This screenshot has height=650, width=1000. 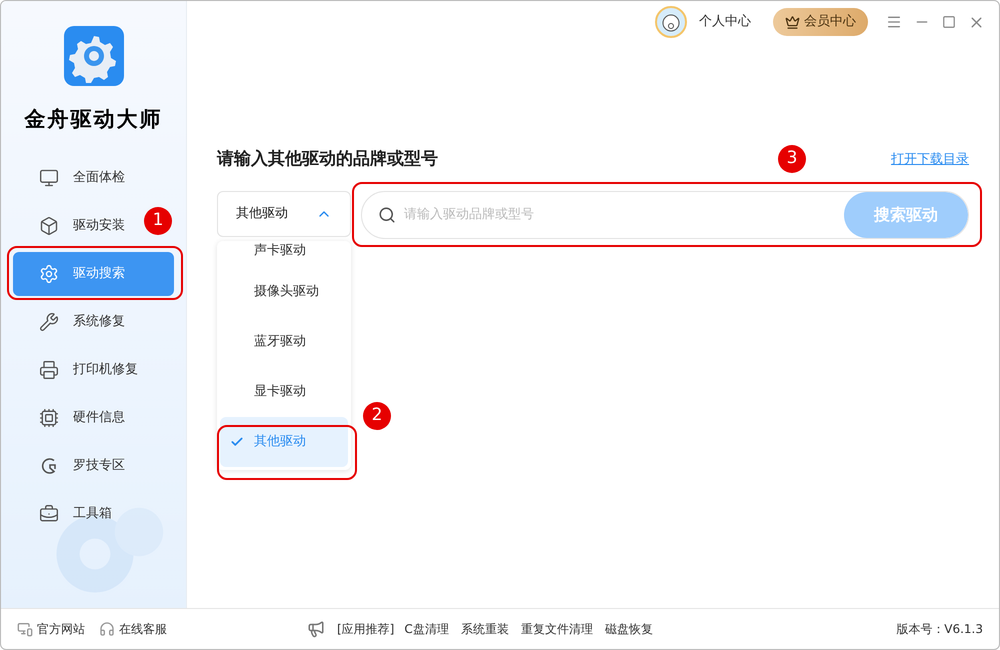 What do you see at coordinates (894, 22) in the screenshot?
I see `menu-icon` at bounding box center [894, 22].